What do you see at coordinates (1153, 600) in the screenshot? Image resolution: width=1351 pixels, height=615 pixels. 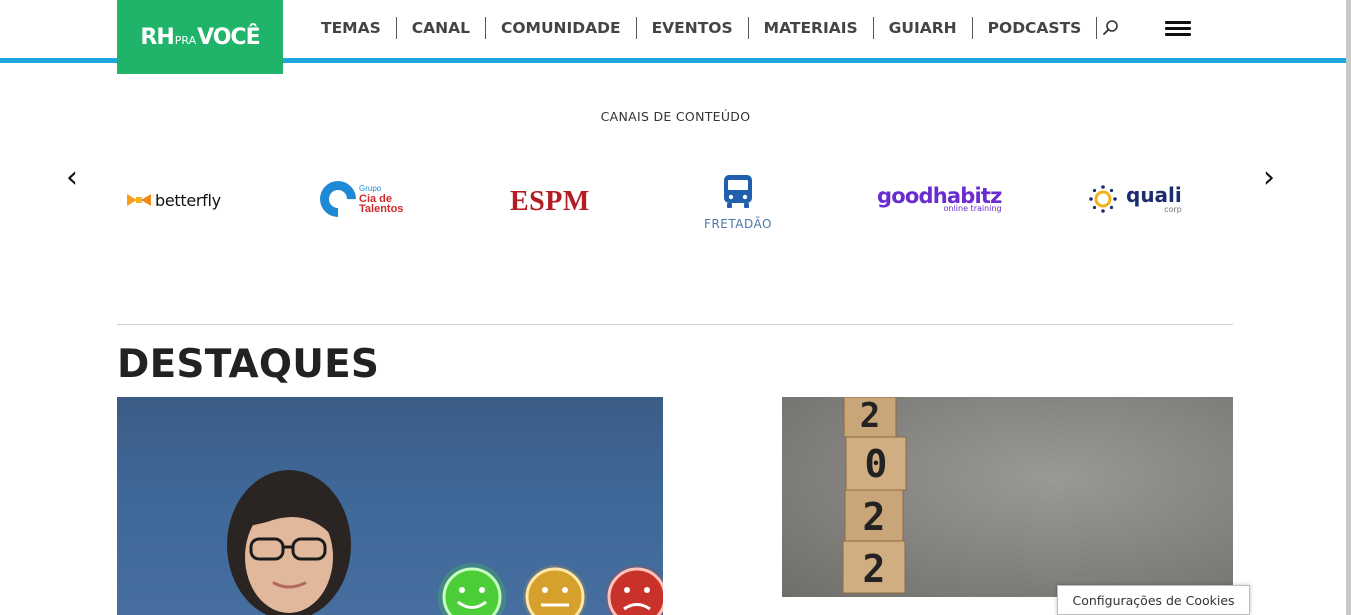 I see `cookie-settings-button: Configurações de Cookies` at bounding box center [1153, 600].